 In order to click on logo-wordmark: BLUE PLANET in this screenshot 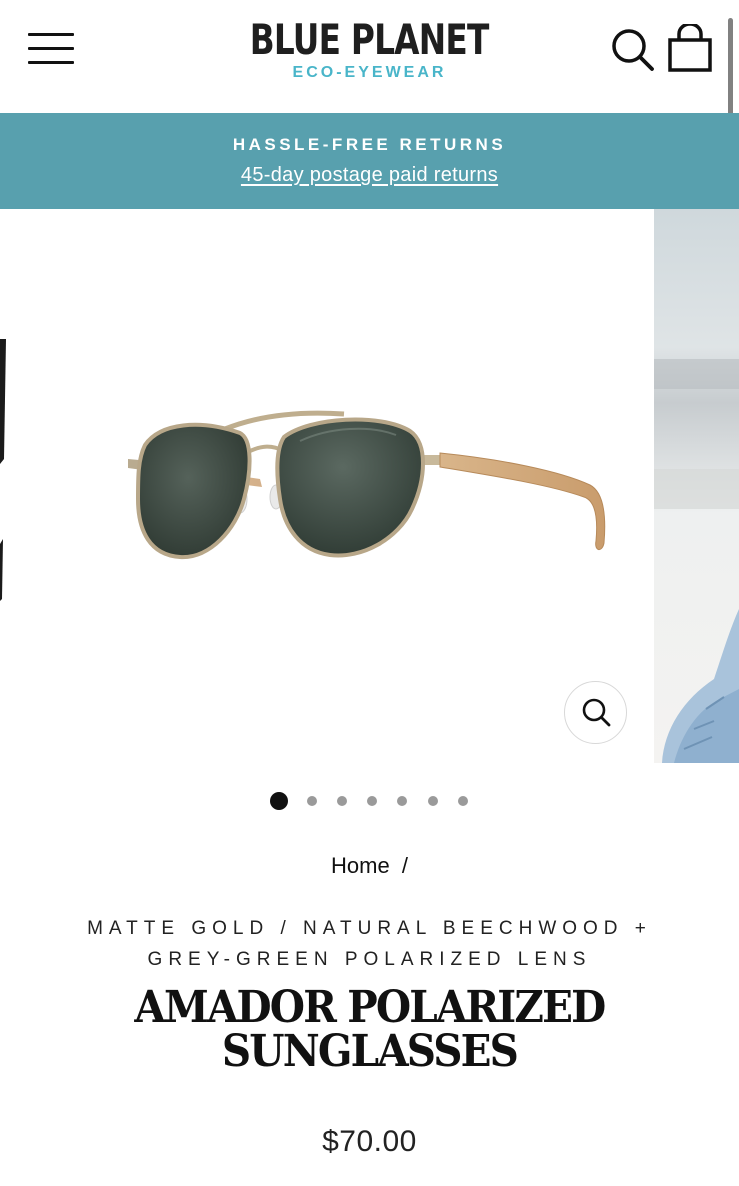, I will do `click(370, 39)`.